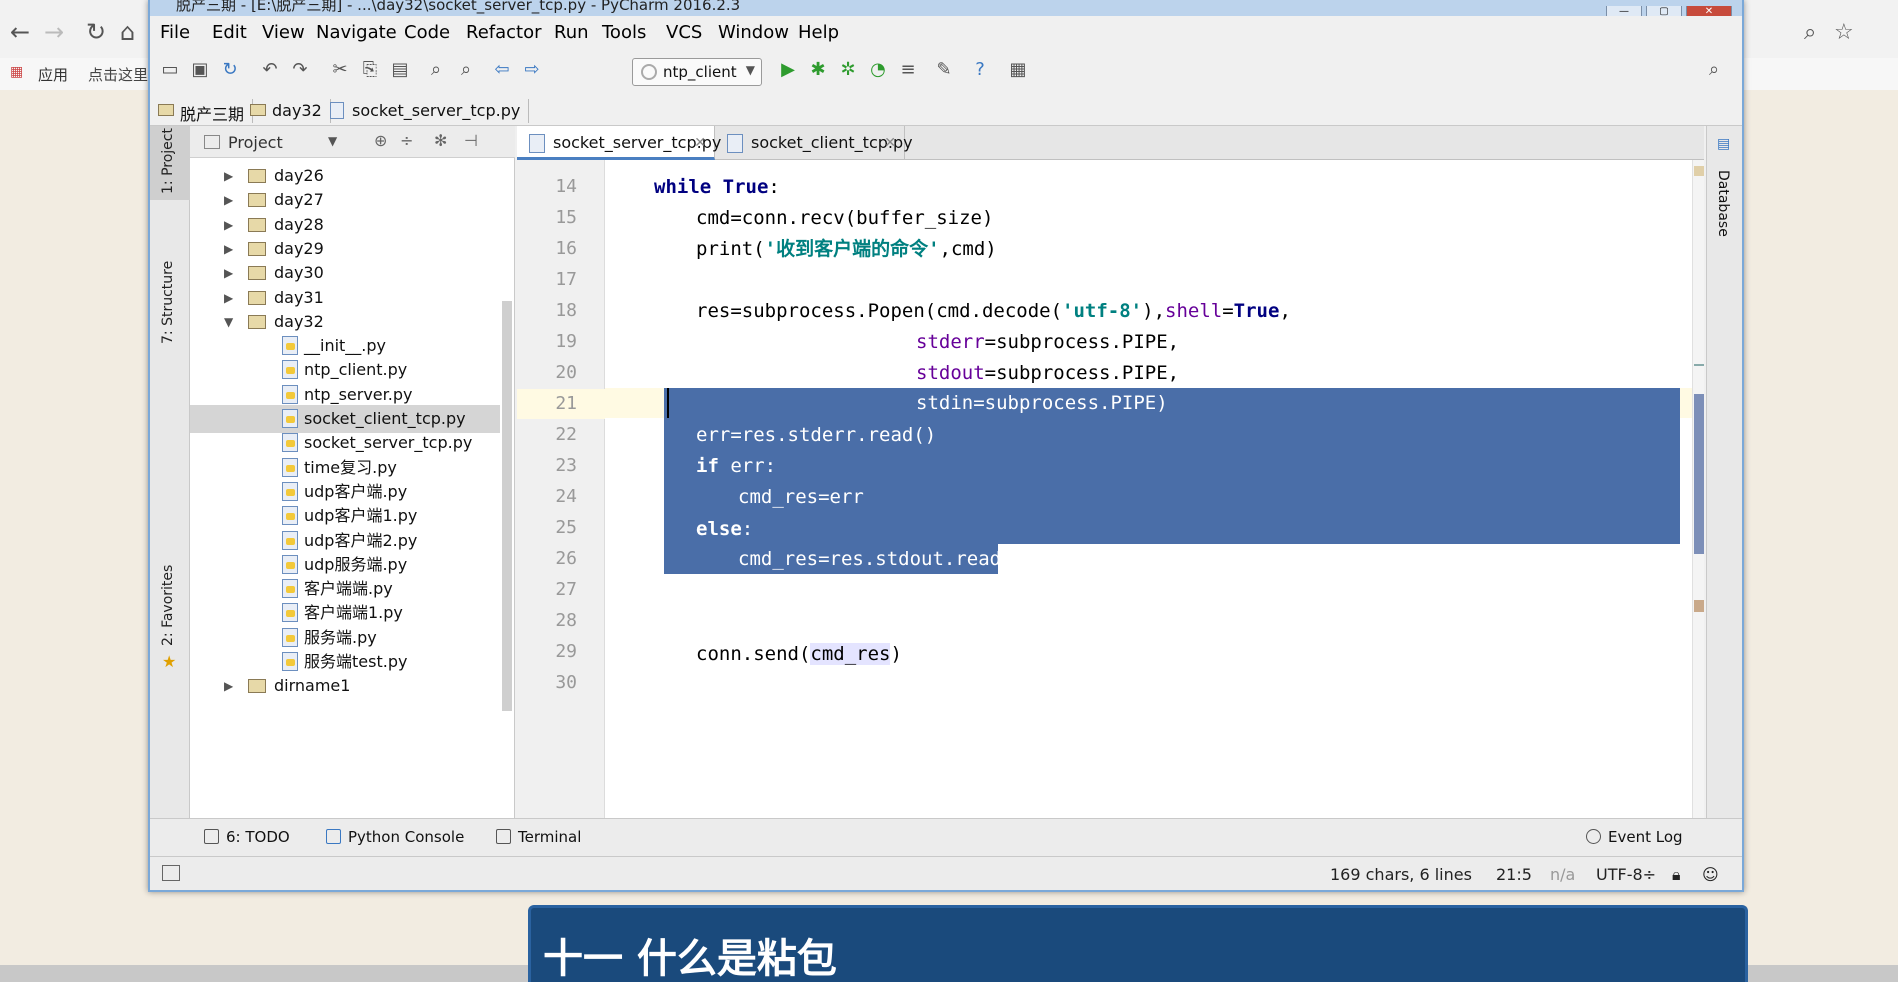 The width and height of the screenshot is (1898, 982). I want to click on line-number: 30, so click(566, 682).